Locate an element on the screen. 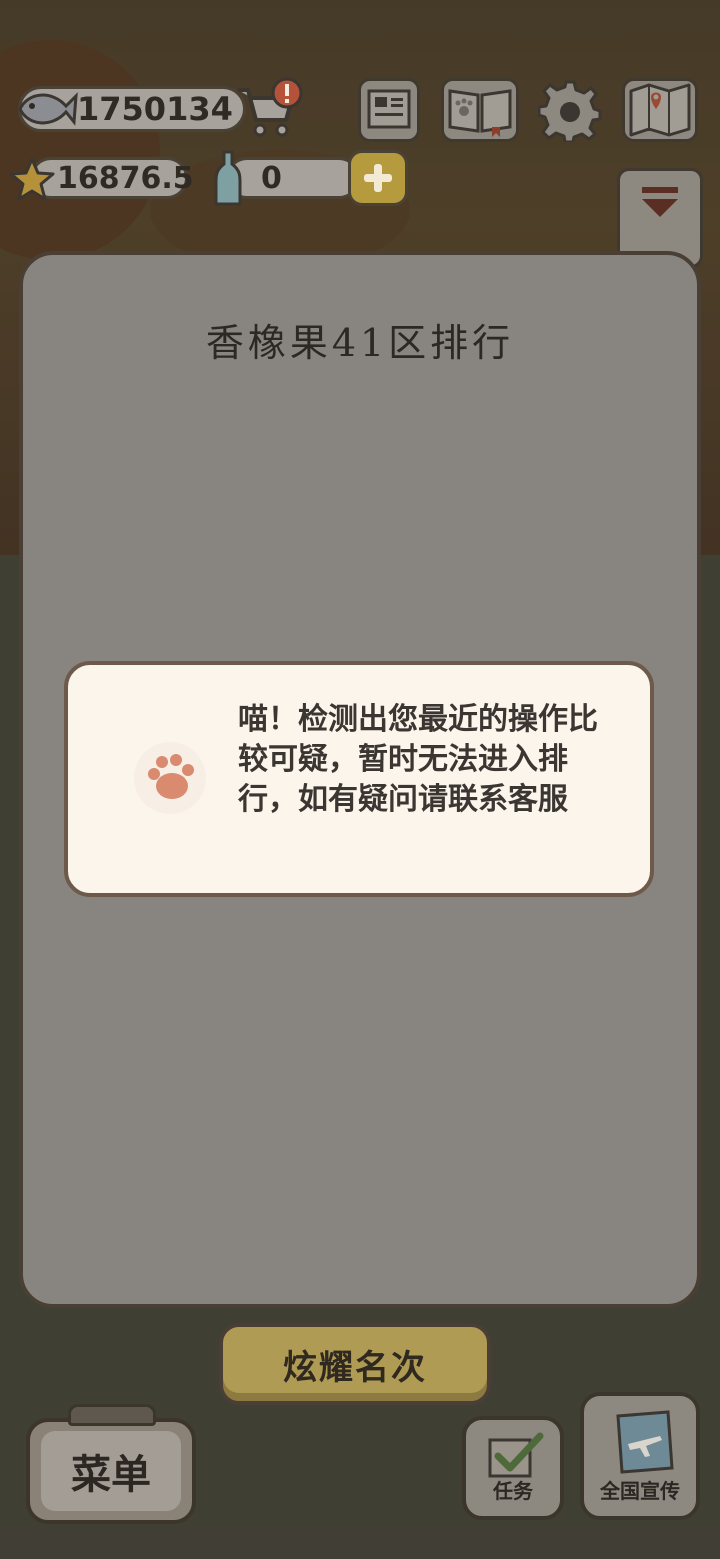  brag-rank-button: 炫耀名次 is located at coordinates (355, 1364).